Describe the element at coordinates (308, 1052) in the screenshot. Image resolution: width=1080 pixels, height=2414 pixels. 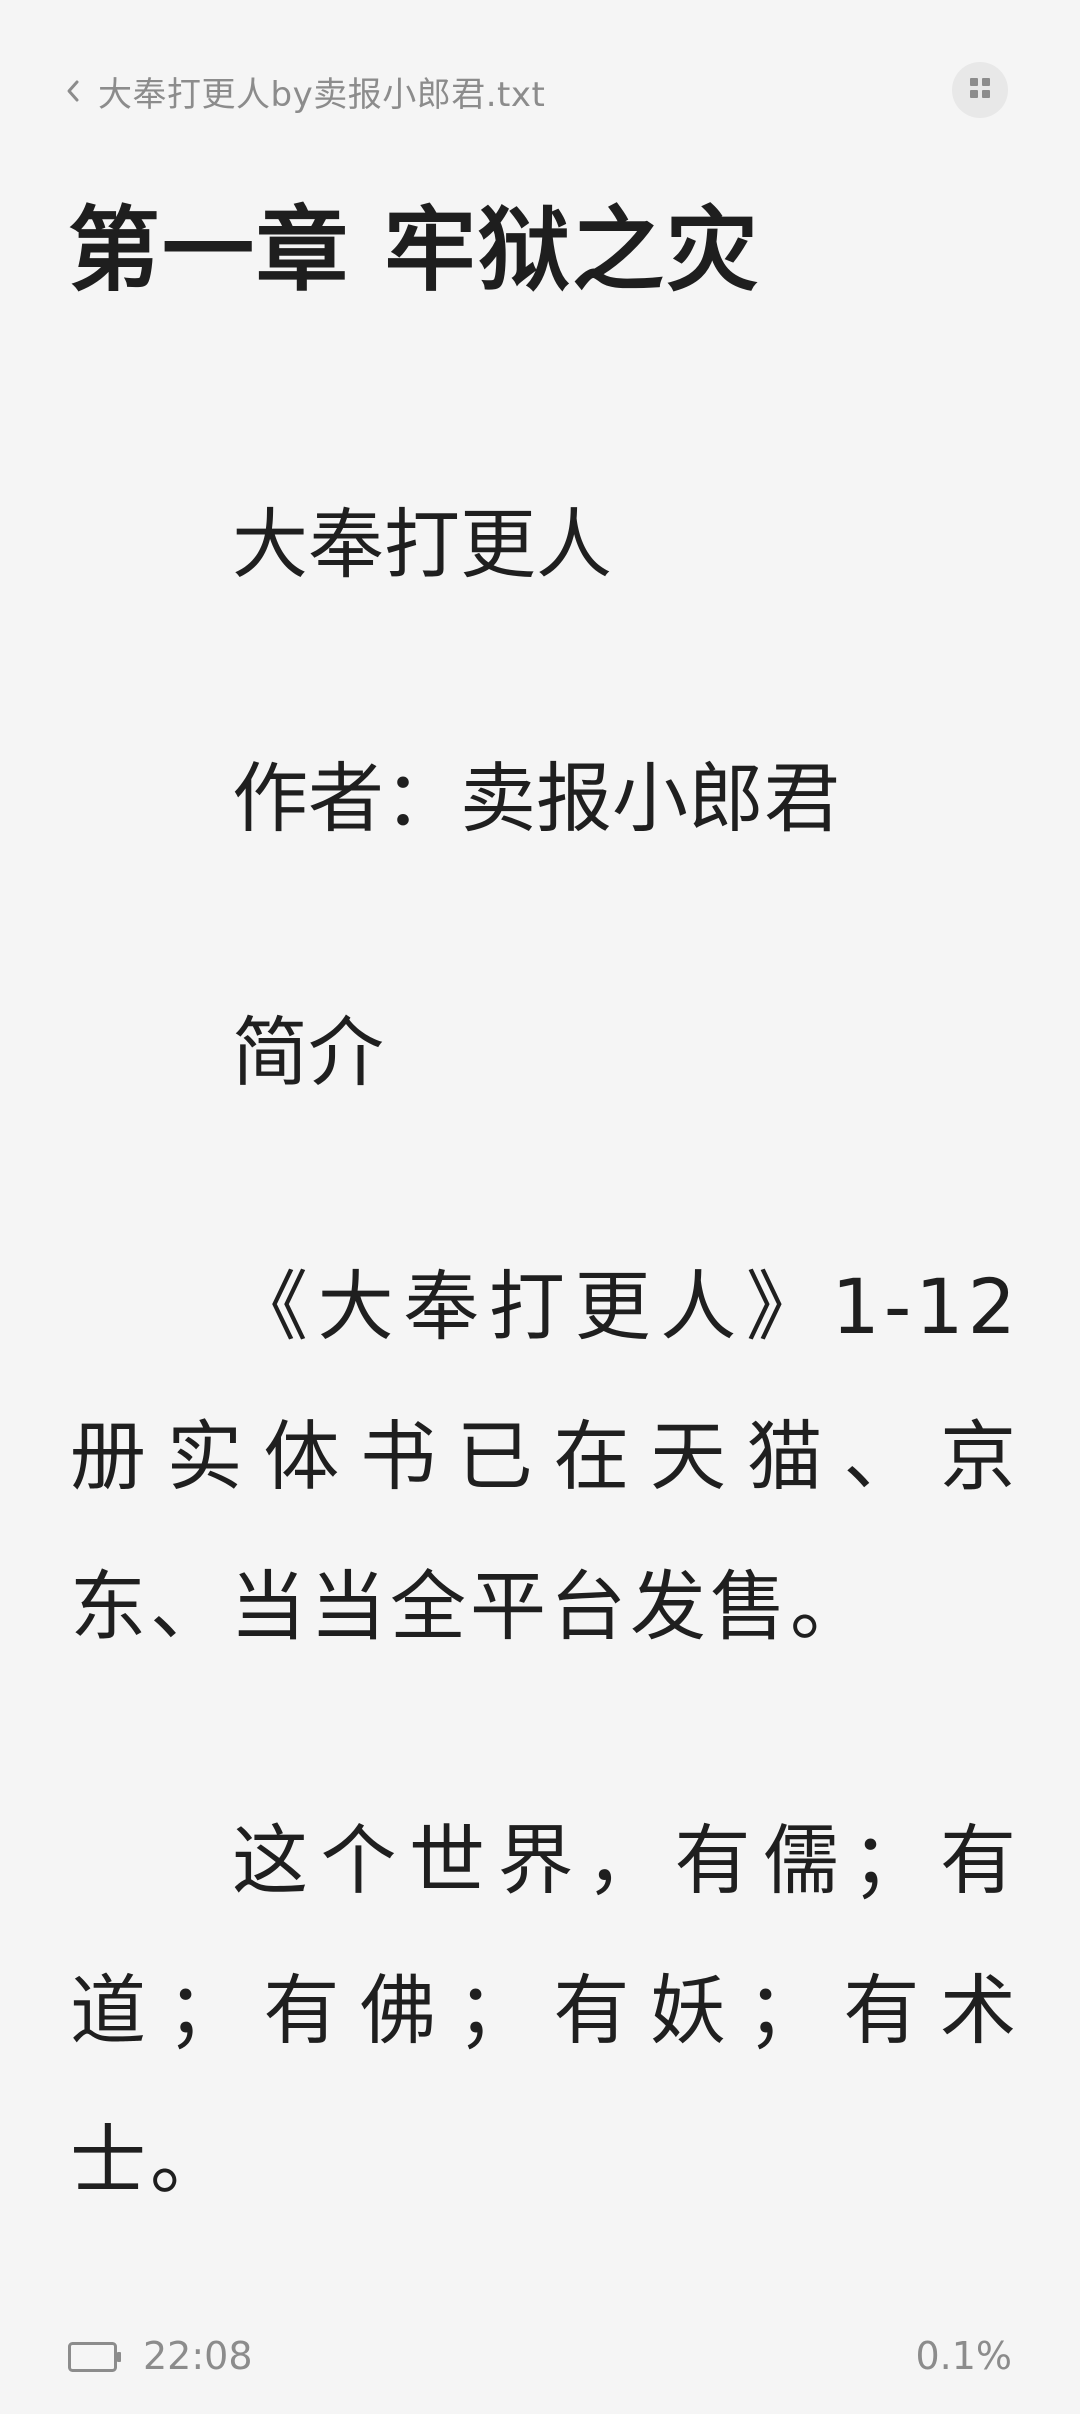
I see `paragraph: 简介` at that location.